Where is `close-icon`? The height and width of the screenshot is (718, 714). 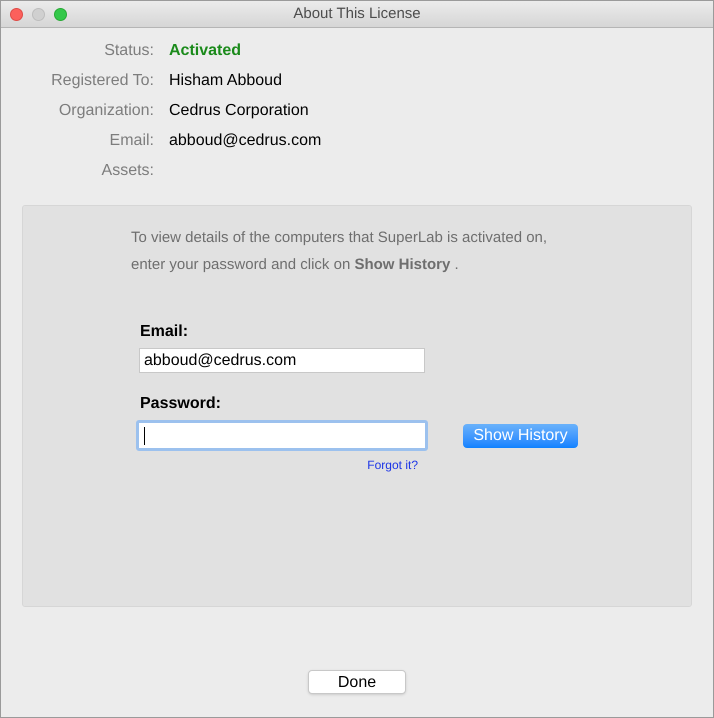 close-icon is located at coordinates (16, 14).